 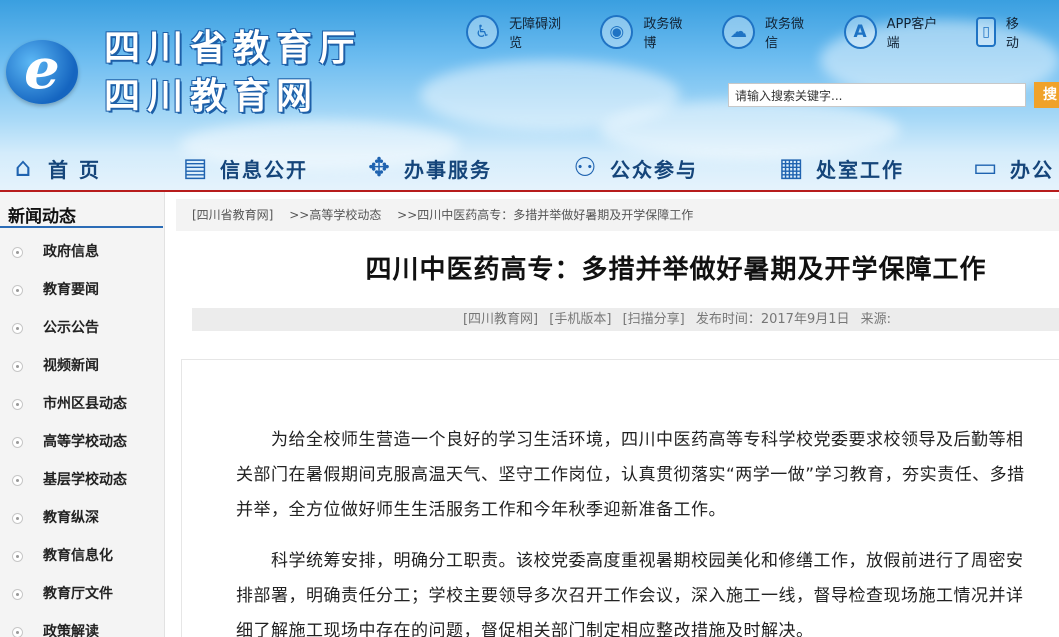 I want to click on sidebar-item: 教育信息化, so click(x=82, y=556).